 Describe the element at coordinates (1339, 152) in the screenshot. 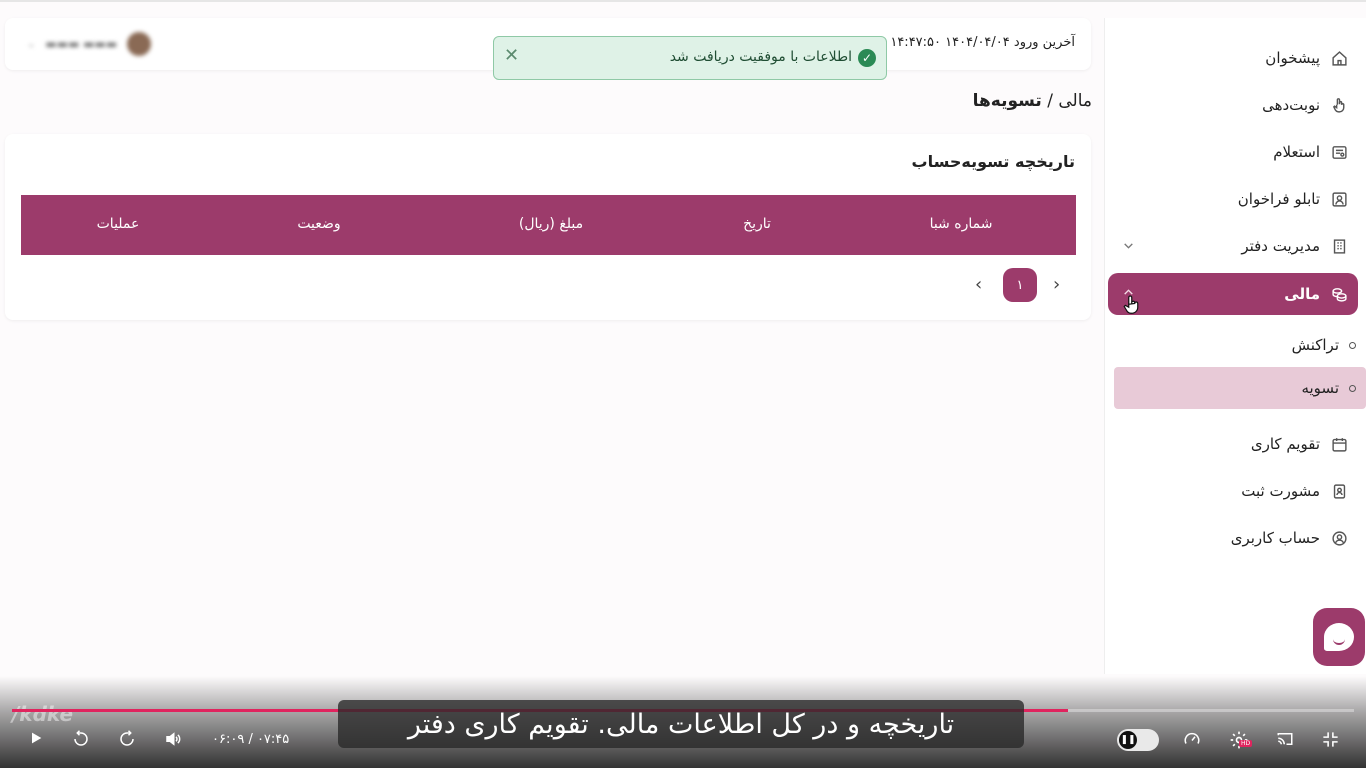

I see `inquiry-icon` at that location.